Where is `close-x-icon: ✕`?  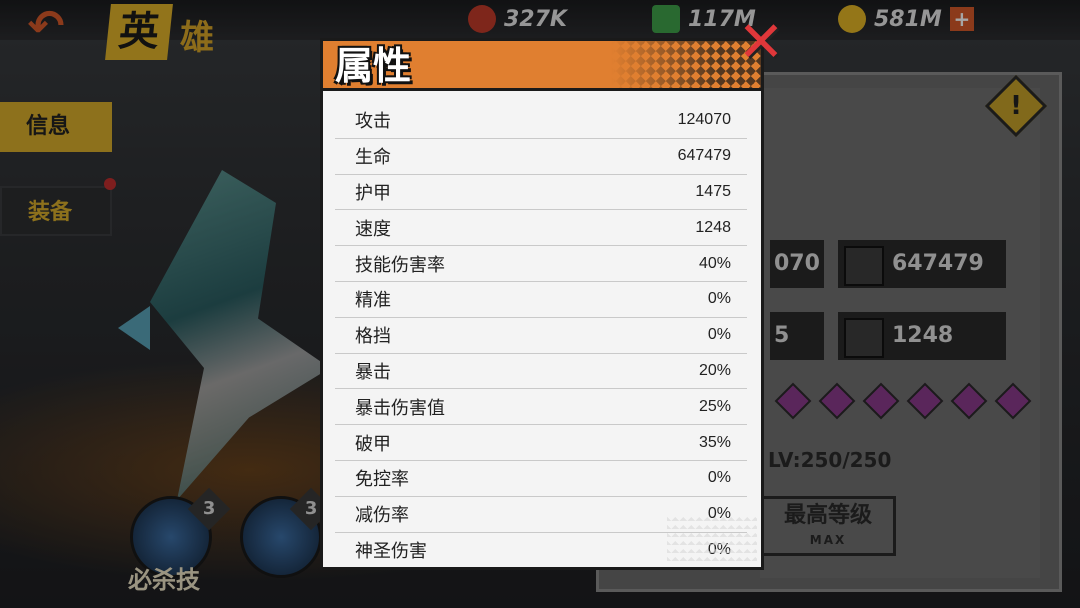 close-x-icon: ✕ is located at coordinates (761, 43).